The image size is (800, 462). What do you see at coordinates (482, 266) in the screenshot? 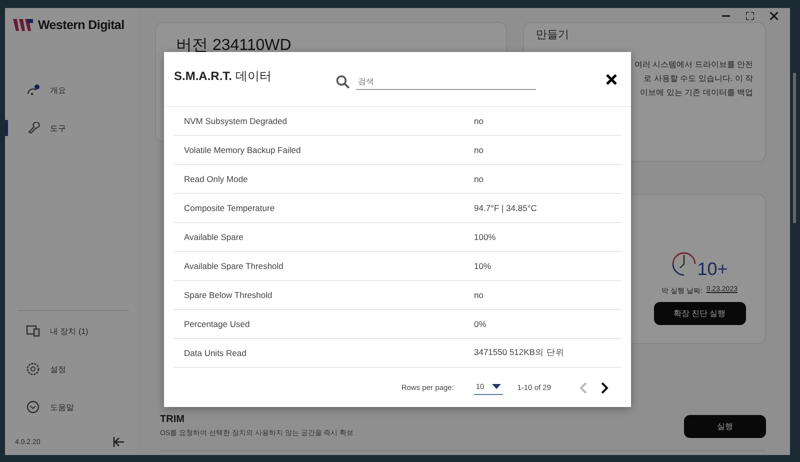
I see `table-cell-text: 10%` at bounding box center [482, 266].